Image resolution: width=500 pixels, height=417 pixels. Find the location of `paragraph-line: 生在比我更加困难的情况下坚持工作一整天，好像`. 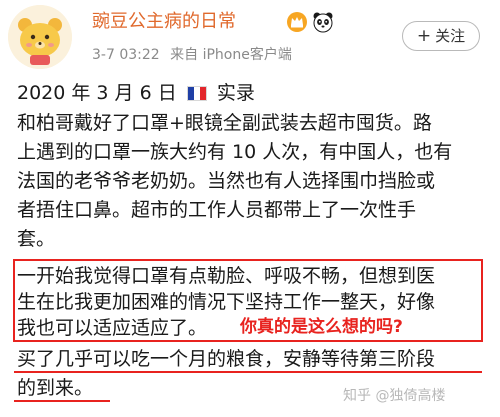

paragraph-line: 生在比我更加困难的情况下坚持工作一整天，好像 is located at coordinates (226, 302).